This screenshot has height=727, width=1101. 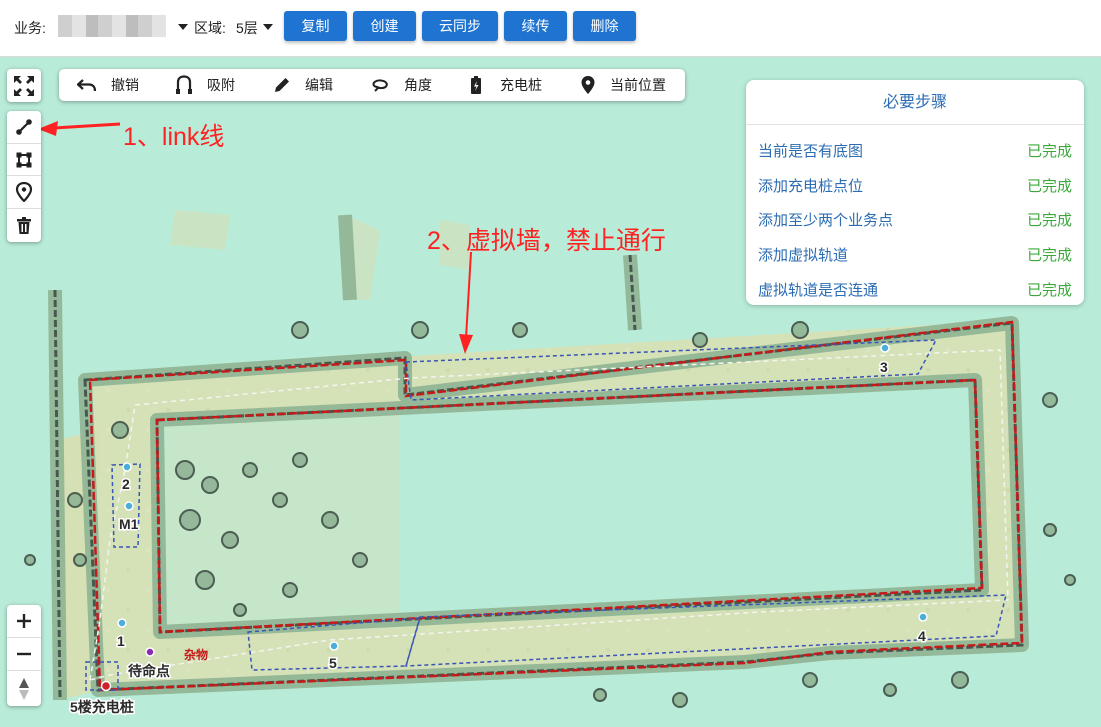 I want to click on create-button: 创建, so click(x=384, y=26).